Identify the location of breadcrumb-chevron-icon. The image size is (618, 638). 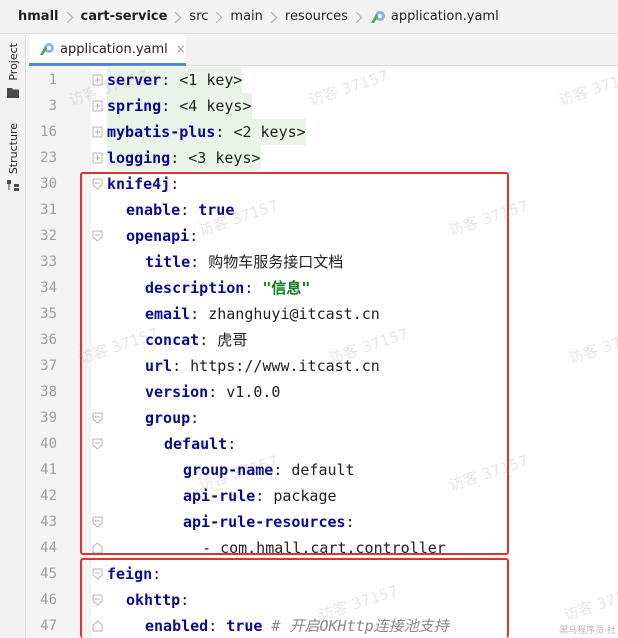
(177, 17).